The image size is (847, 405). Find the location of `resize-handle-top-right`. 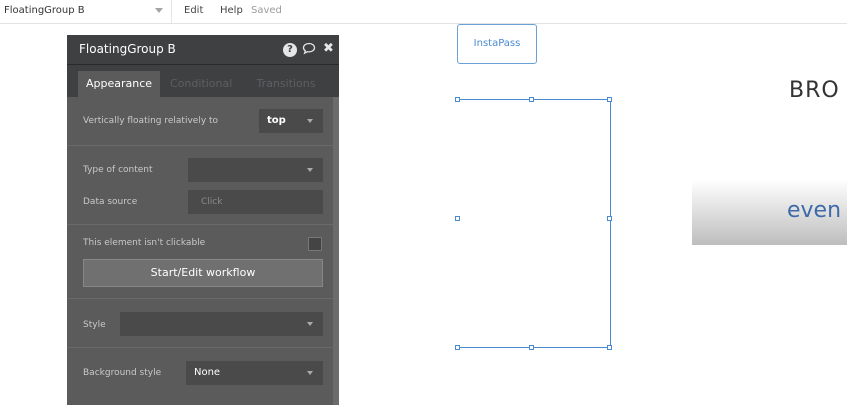

resize-handle-top-right is located at coordinates (609, 99).